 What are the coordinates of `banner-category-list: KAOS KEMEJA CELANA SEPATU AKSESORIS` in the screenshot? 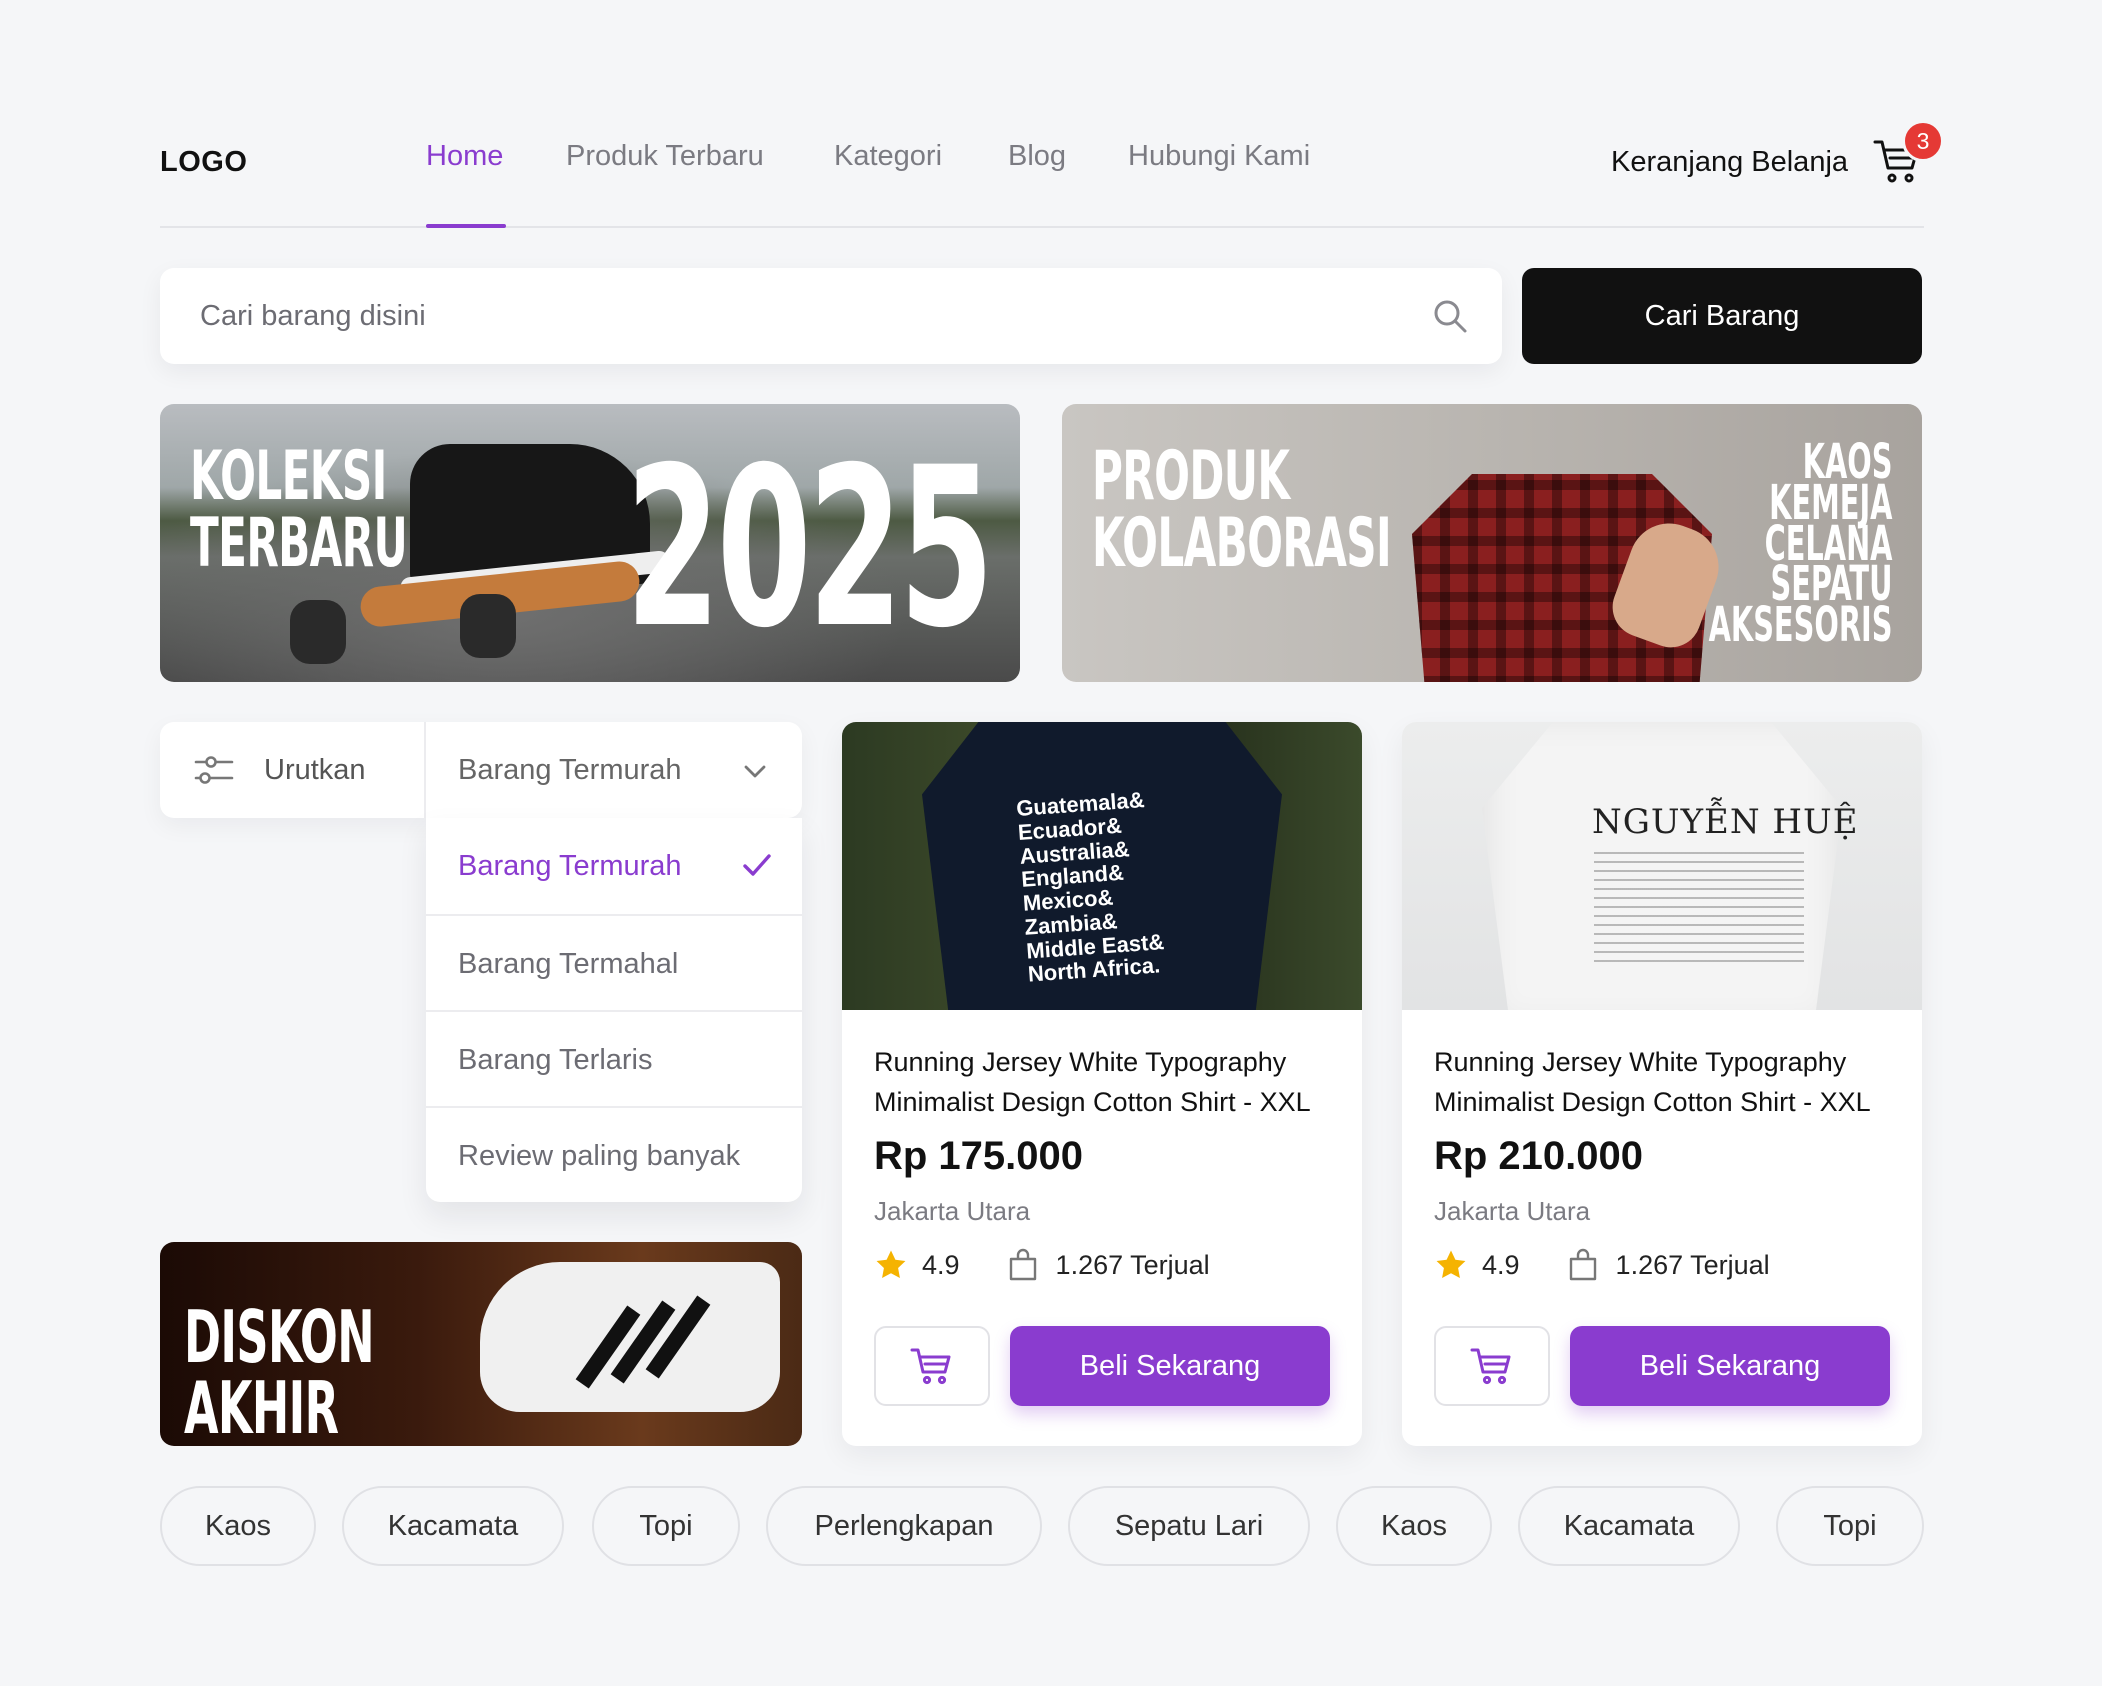 It's located at (1800, 544).